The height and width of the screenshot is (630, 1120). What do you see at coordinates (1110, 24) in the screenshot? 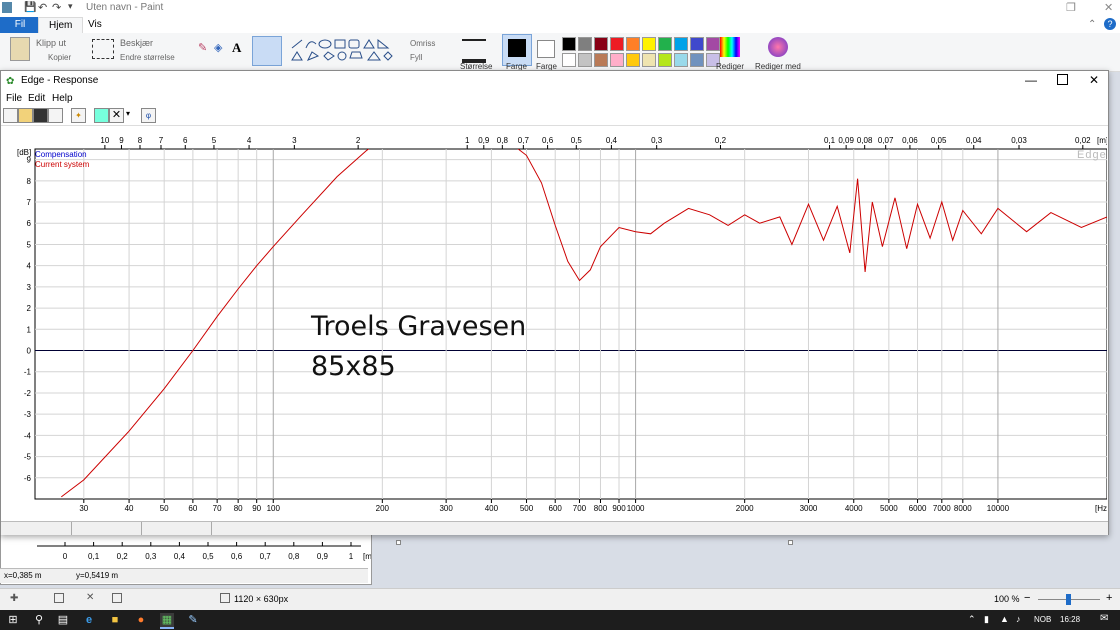
I see `help-icon: ?` at bounding box center [1110, 24].